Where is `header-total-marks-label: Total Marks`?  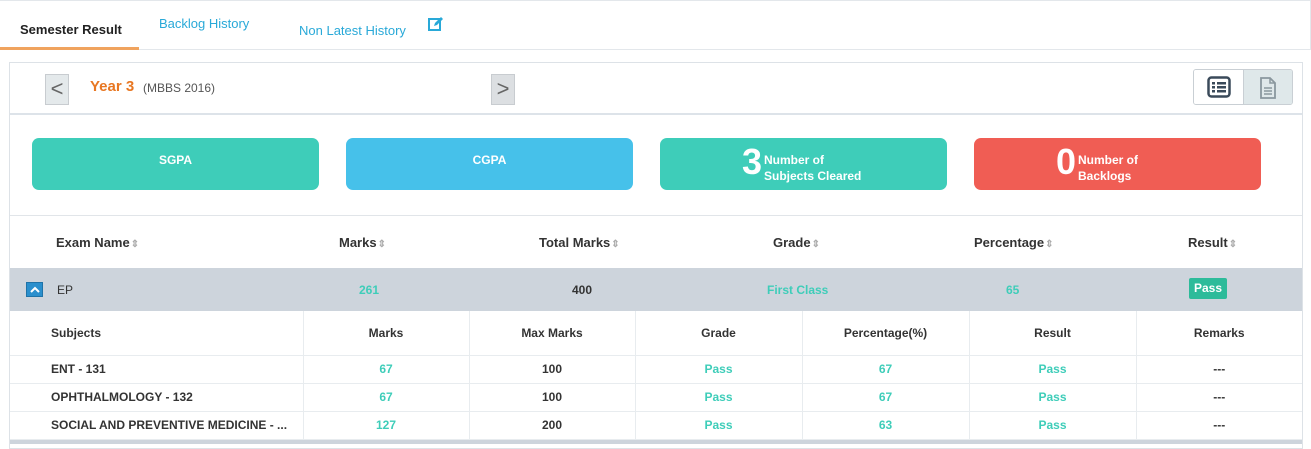 header-total-marks-label: Total Marks is located at coordinates (575, 242).